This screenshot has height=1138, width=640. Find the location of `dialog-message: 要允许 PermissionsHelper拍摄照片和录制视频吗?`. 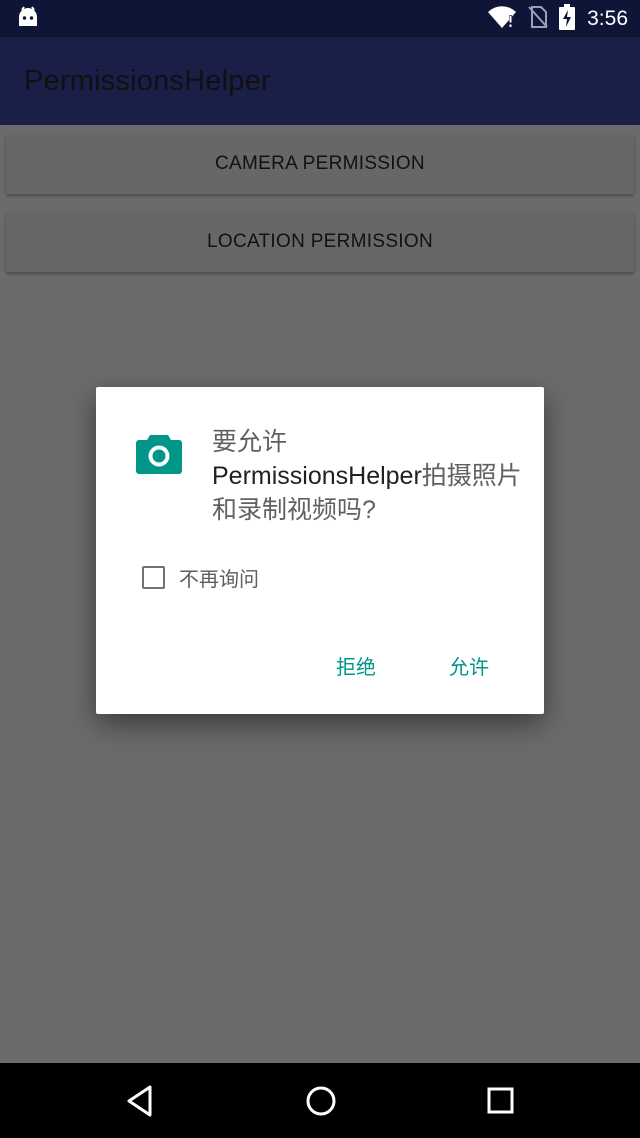

dialog-message: 要允许 PermissionsHelper拍摄照片和录制视频吗? is located at coordinates (367, 476).